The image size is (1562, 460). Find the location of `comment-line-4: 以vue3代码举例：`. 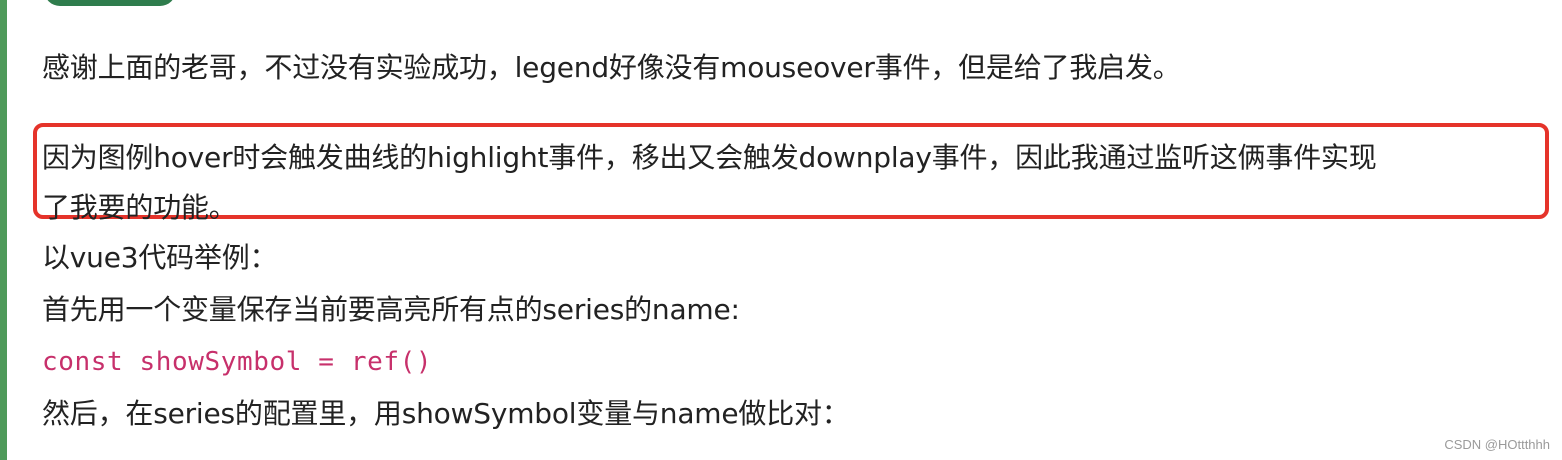

comment-line-4: 以vue3代码举例： is located at coordinates (160, 257).